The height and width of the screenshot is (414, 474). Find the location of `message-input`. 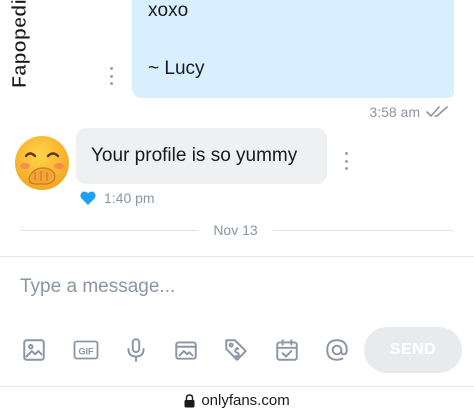

message-input is located at coordinates (237, 287).